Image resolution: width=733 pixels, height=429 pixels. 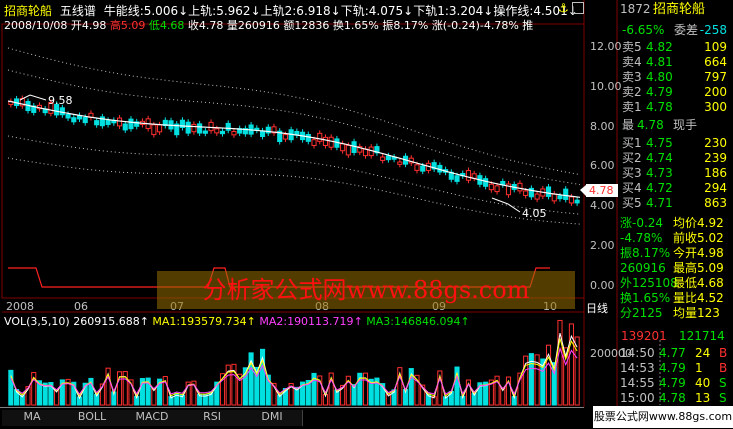 What do you see at coordinates (635, 9) in the screenshot?
I see `stock-code: 1872` at bounding box center [635, 9].